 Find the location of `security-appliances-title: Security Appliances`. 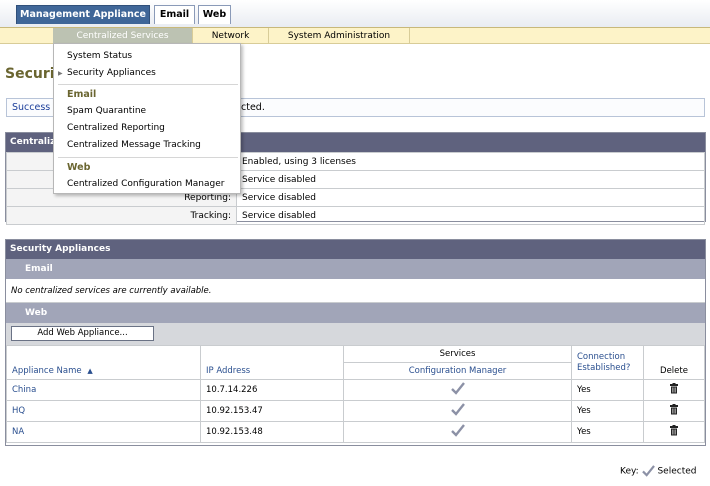

security-appliances-title: Security Appliances is located at coordinates (355, 249).